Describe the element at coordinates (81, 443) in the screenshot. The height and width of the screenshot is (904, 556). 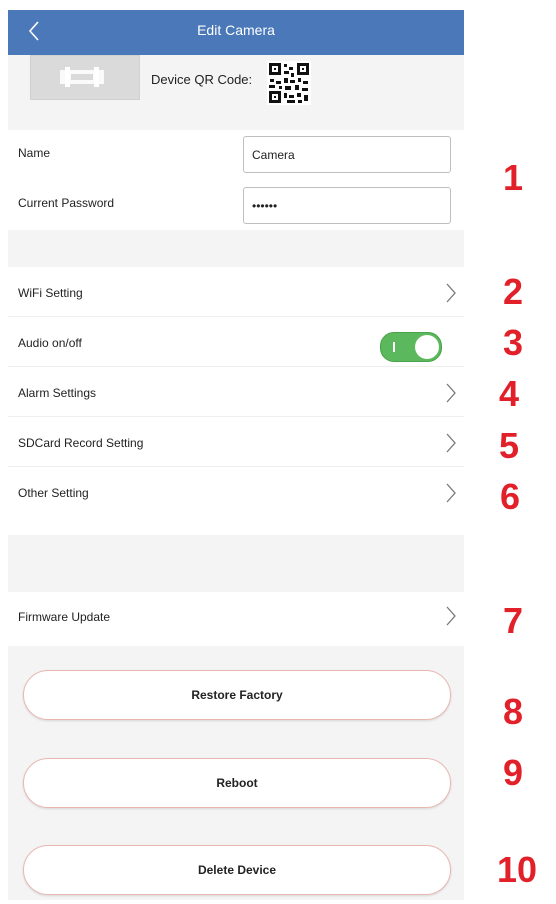
I see `menu-item-label: SDCard Record Setting` at that location.